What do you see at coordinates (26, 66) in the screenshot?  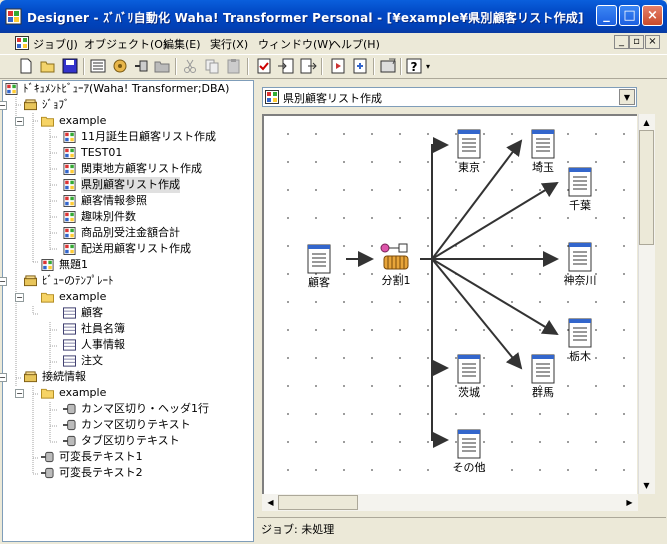 I see `new-file-icon` at bounding box center [26, 66].